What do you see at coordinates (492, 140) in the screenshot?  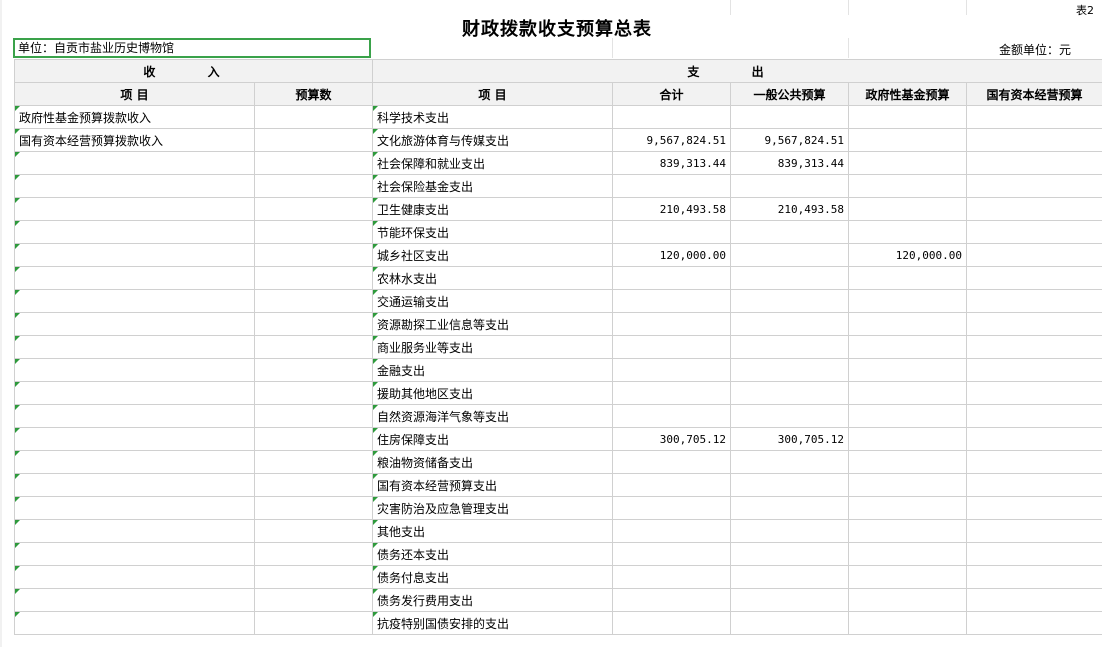 I see `expense-item-cell: 文化旅游体育与传媒支出` at bounding box center [492, 140].